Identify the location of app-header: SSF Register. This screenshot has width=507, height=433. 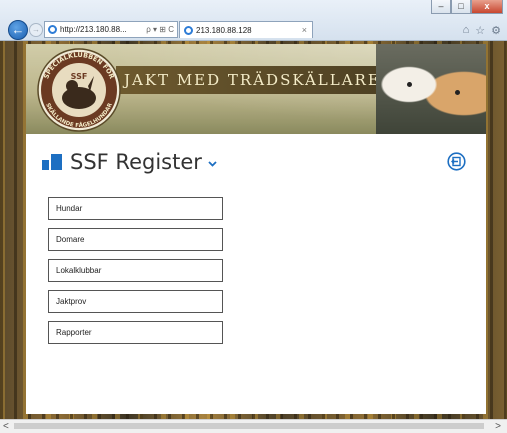
(129, 162).